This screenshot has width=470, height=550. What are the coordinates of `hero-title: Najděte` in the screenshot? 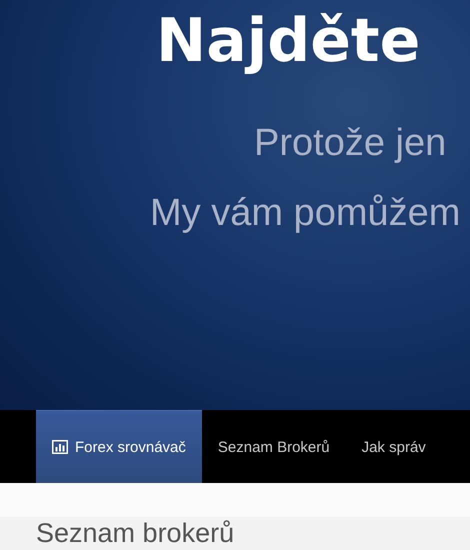 It's located at (288, 41).